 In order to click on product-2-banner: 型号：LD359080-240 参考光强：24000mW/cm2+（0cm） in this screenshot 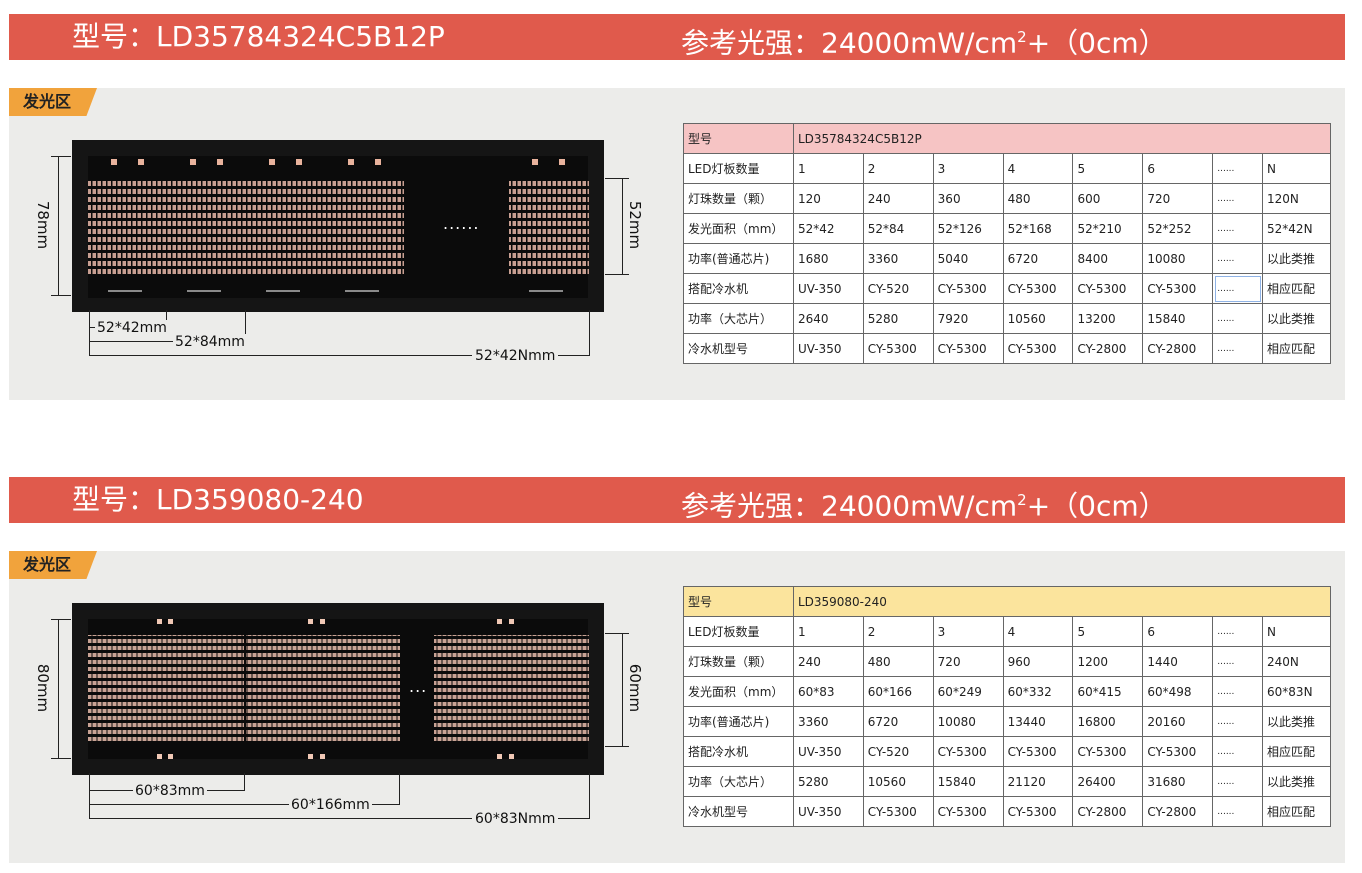, I will do `click(677, 500)`.